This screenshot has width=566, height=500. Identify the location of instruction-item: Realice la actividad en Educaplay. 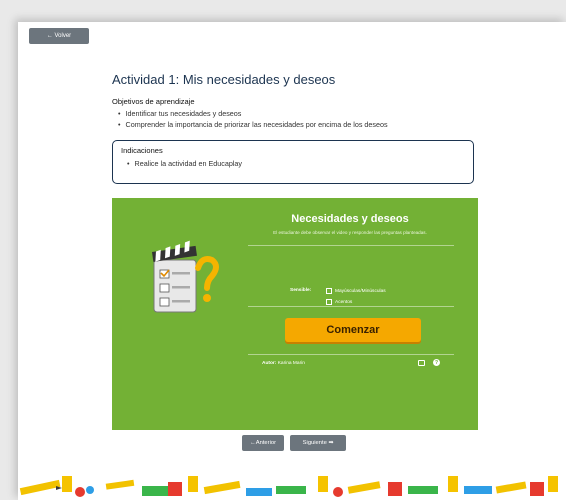
(296, 163).